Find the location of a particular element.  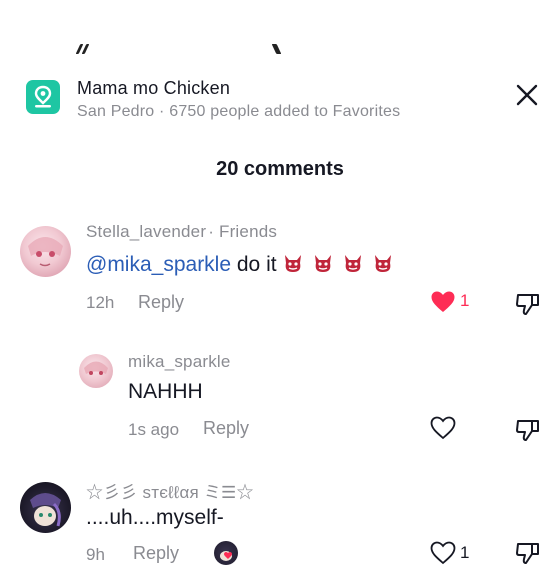

comment-timestamp: 1s ago is located at coordinates (154, 429).